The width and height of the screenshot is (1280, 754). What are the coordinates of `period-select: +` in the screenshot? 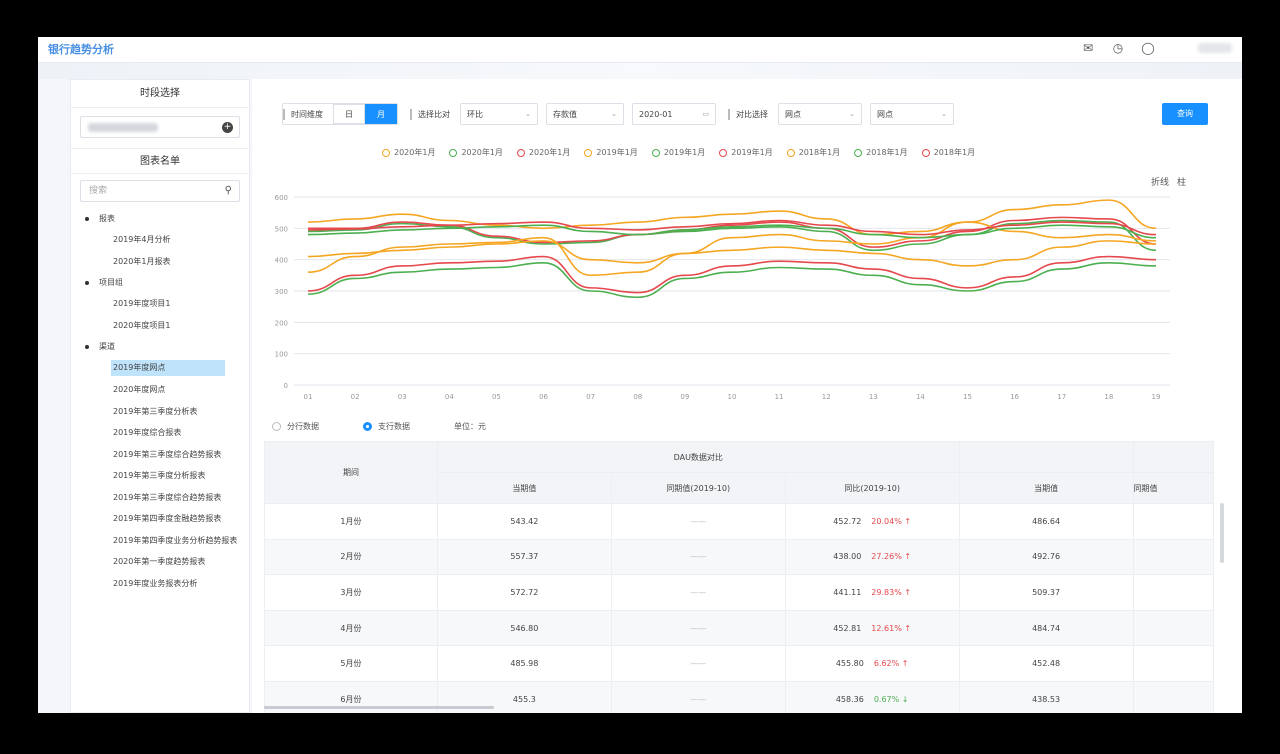 It's located at (160, 127).